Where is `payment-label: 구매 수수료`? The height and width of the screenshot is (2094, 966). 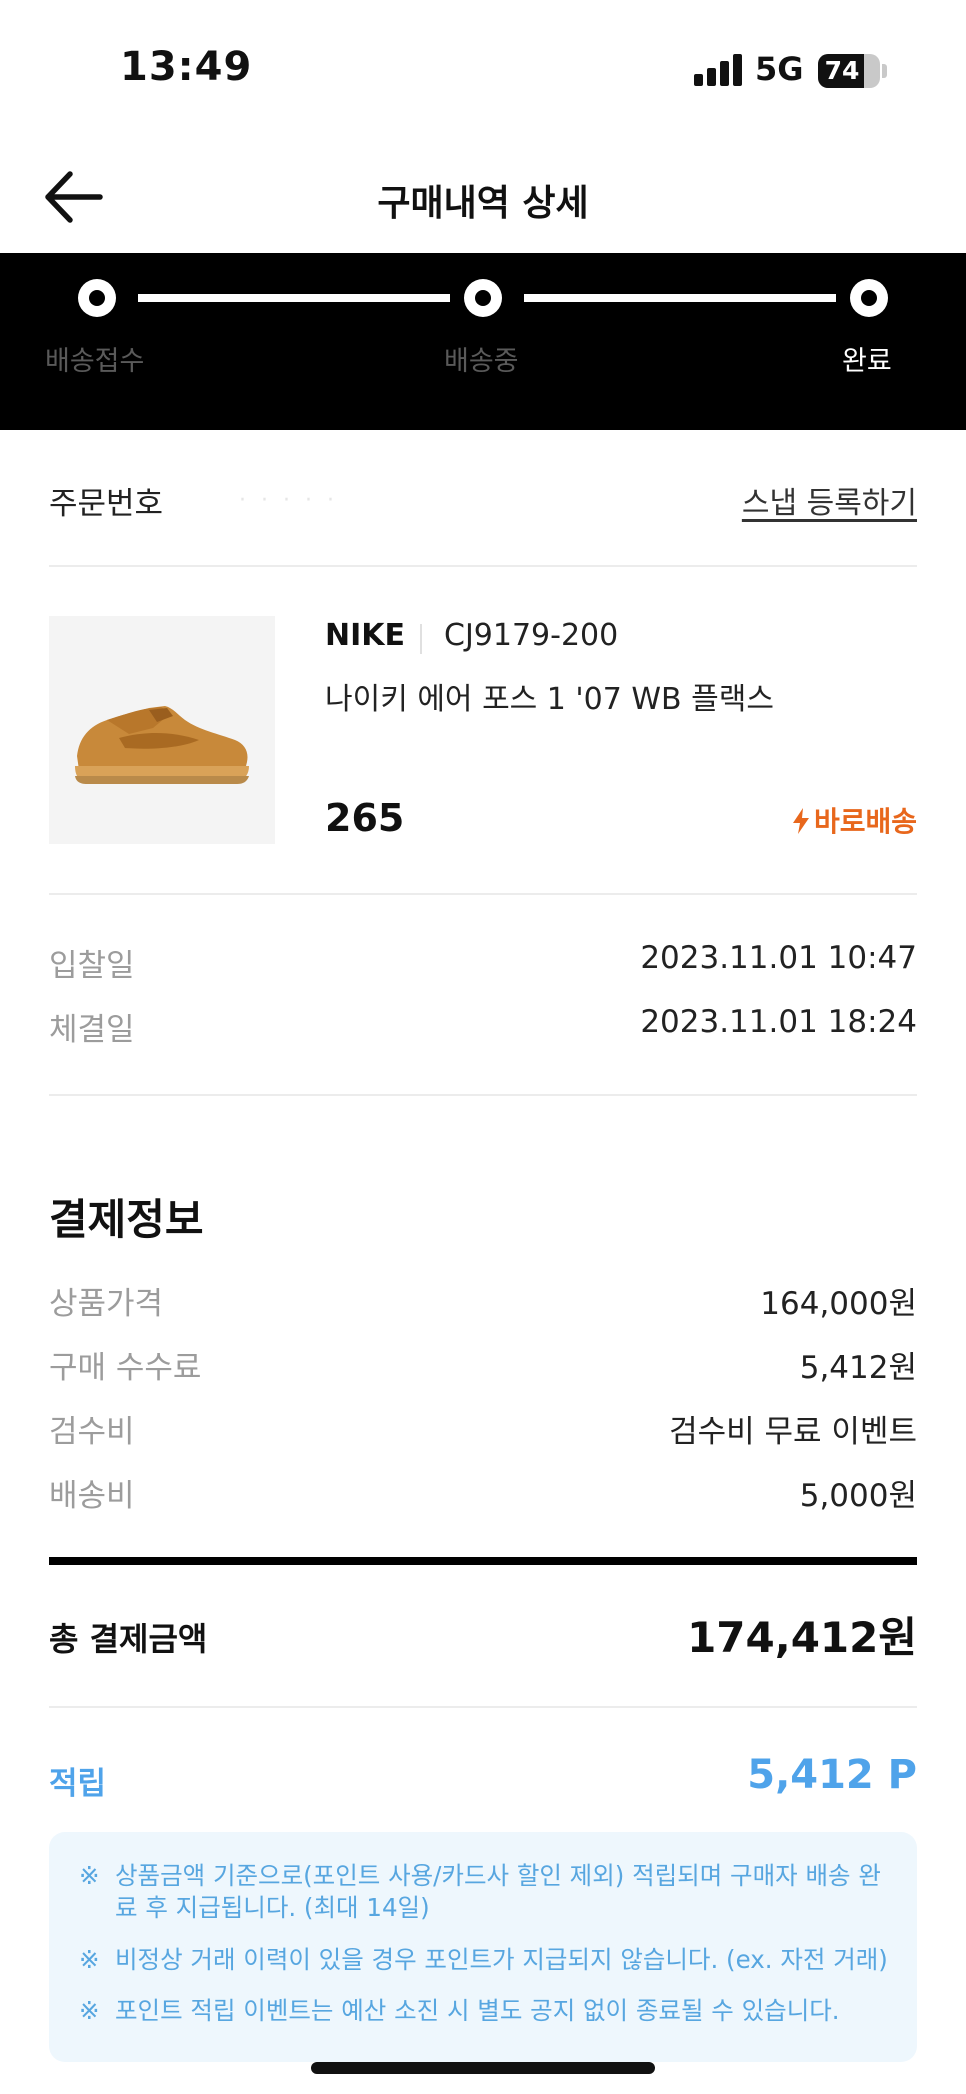
payment-label: 구매 수수료 is located at coordinates (125, 1368).